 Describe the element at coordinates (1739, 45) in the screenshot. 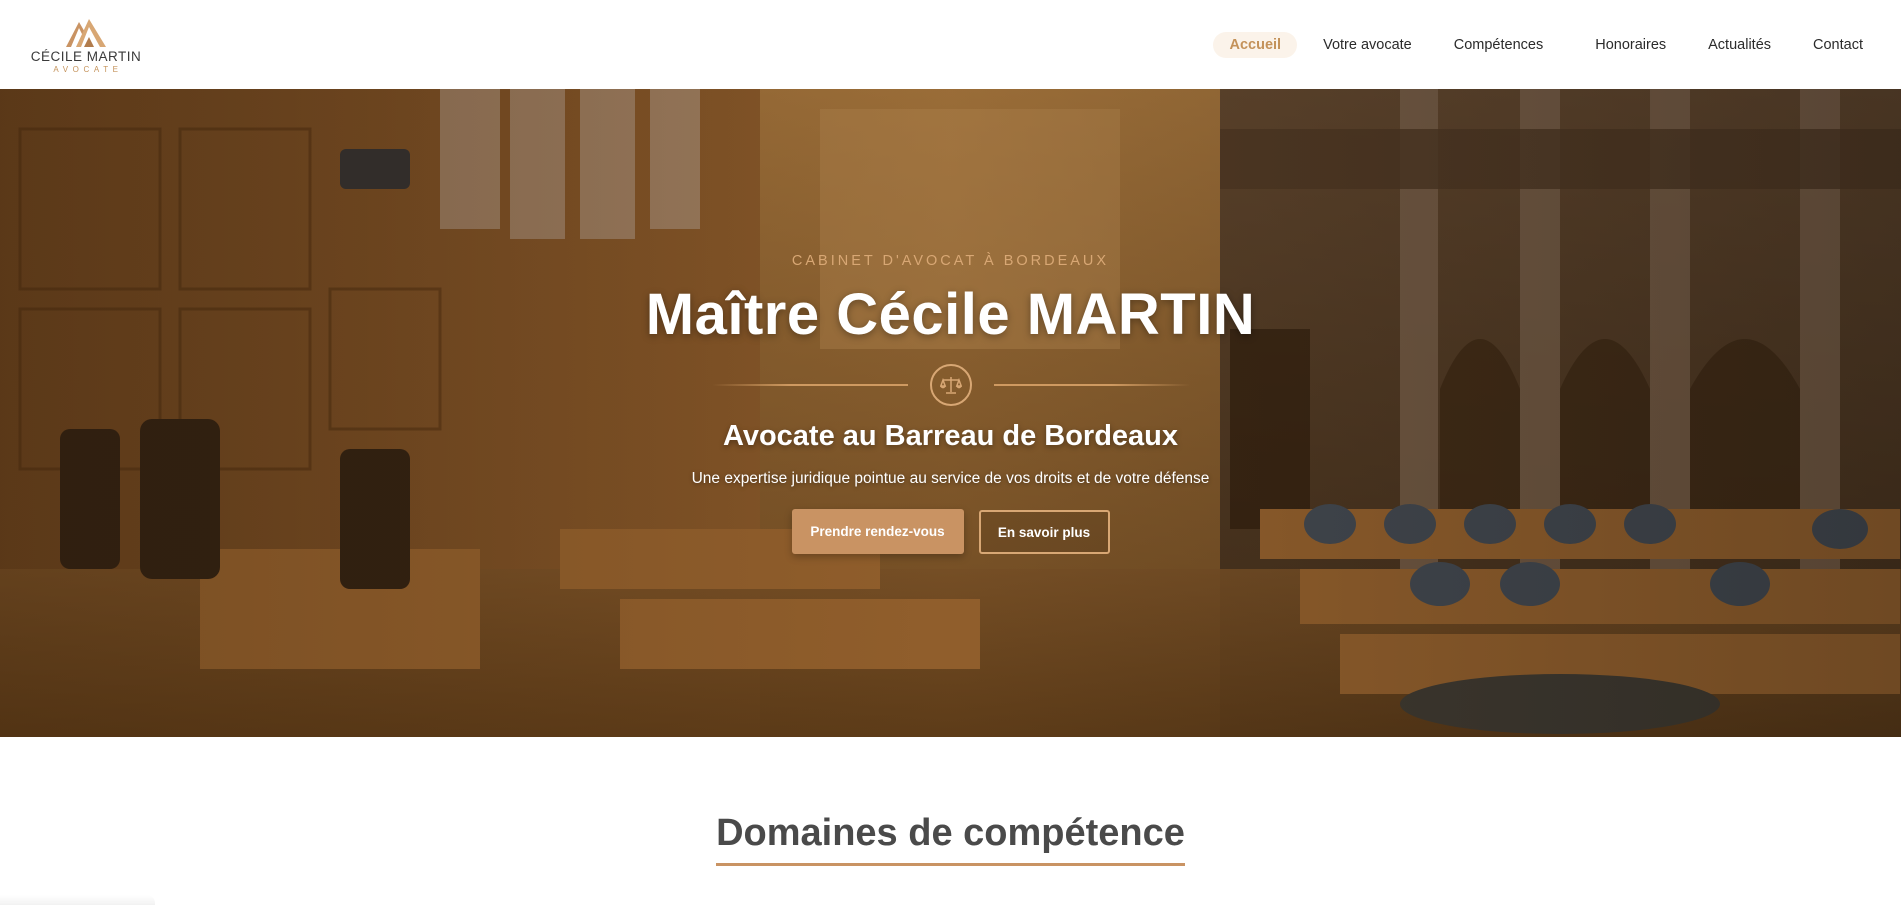

I see `nav-item-actualites: Actualités` at that location.